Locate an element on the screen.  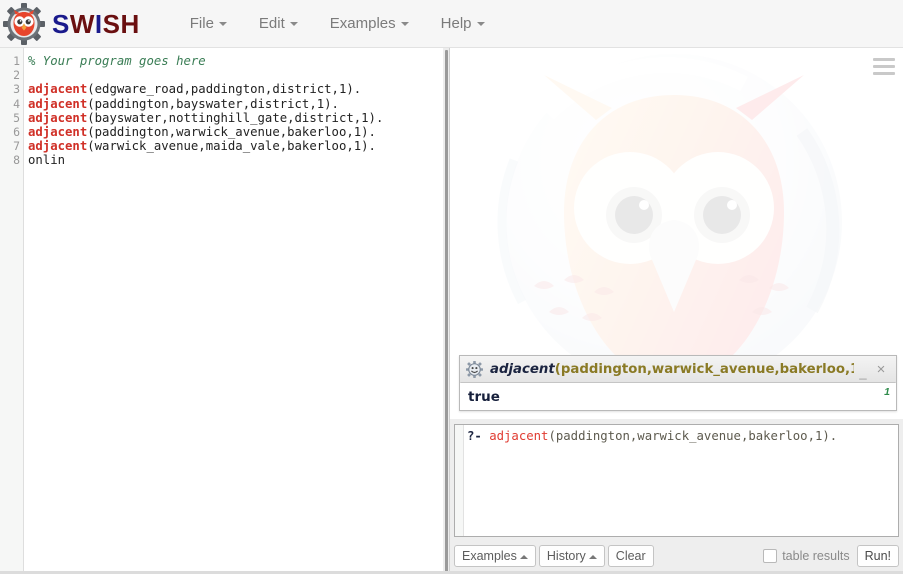
navbar: SWISH File Edit Examples Help is located at coordinates (451, 24).